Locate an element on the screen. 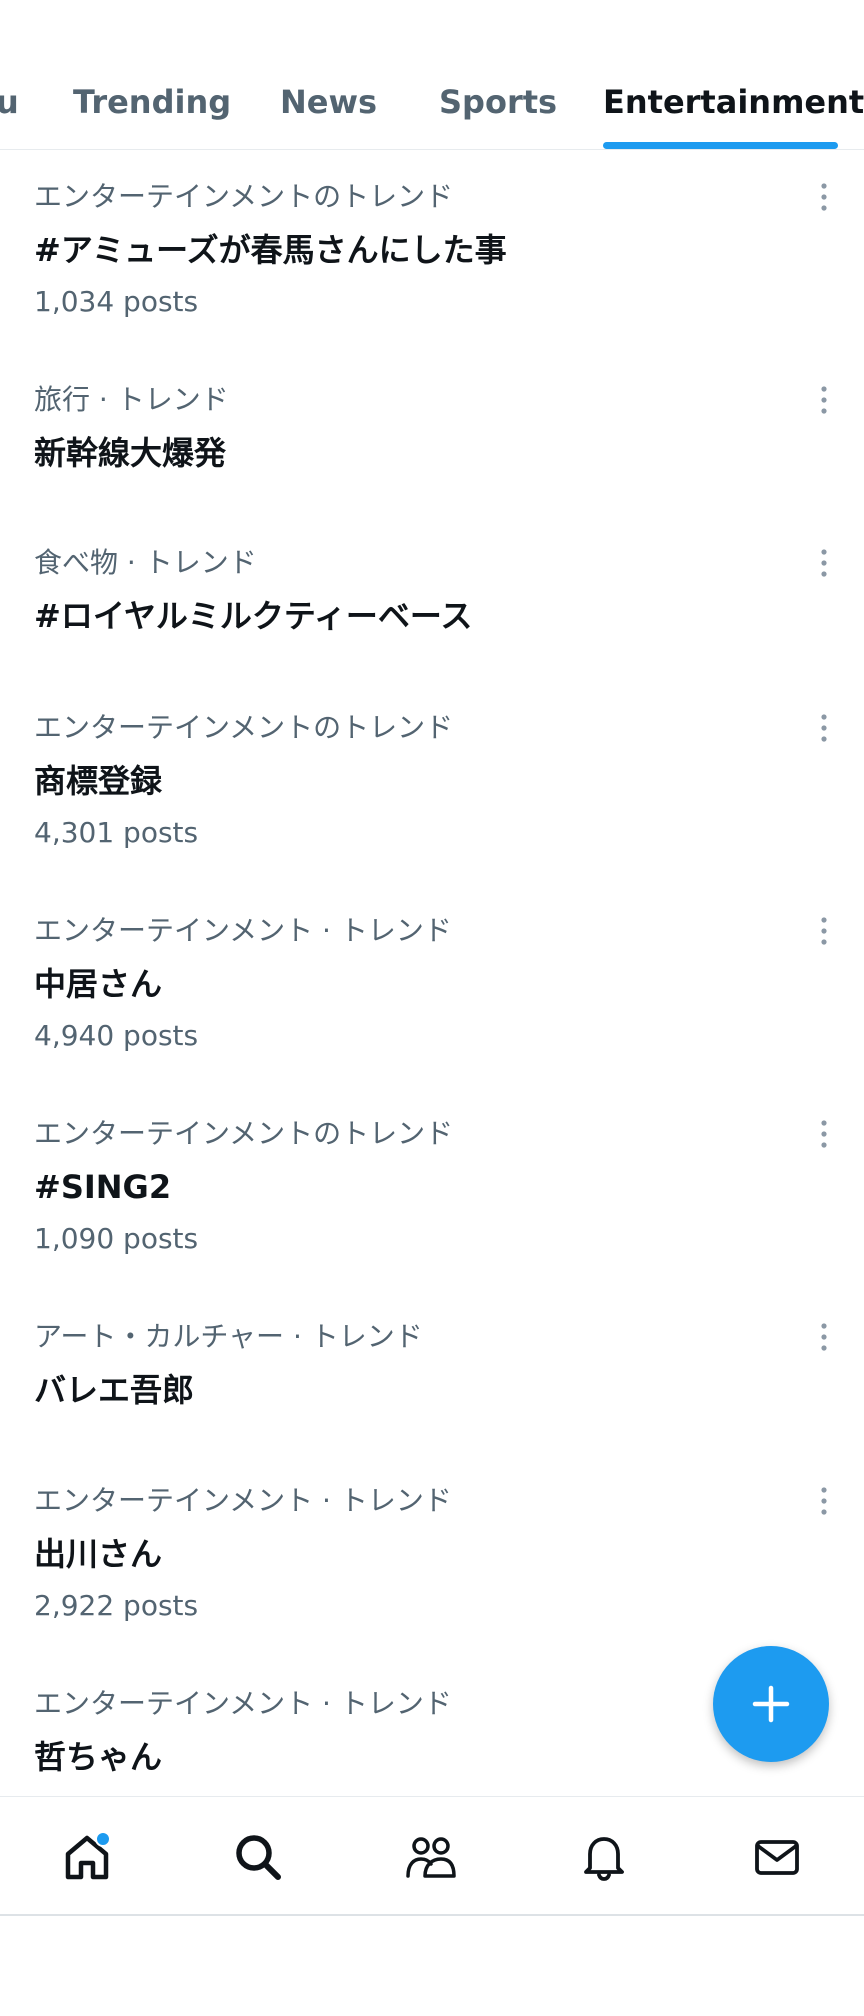 Image resolution: width=864 pixels, height=2016 pixels. trend-title: 商標登録 is located at coordinates (98, 781).